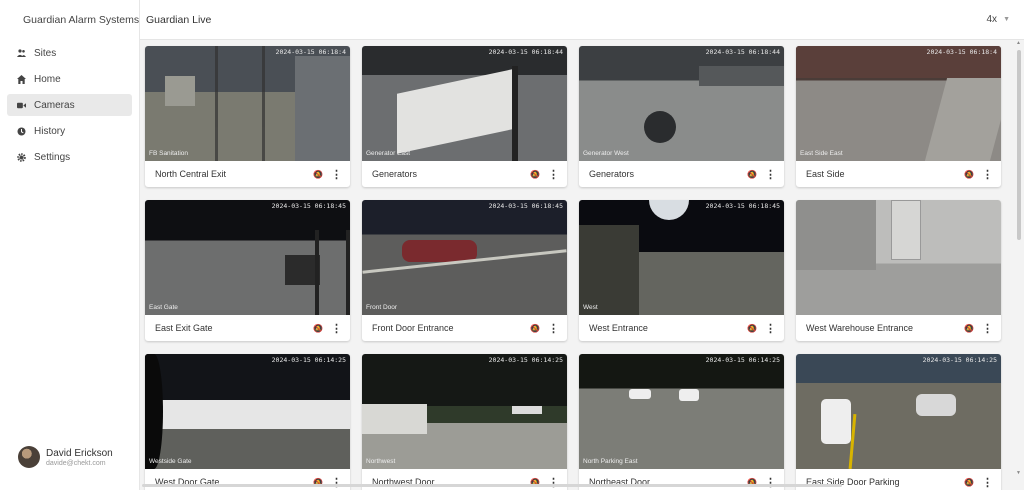  What do you see at coordinates (52, 157) in the screenshot?
I see `sidebar-item-label: Settings` at bounding box center [52, 157].